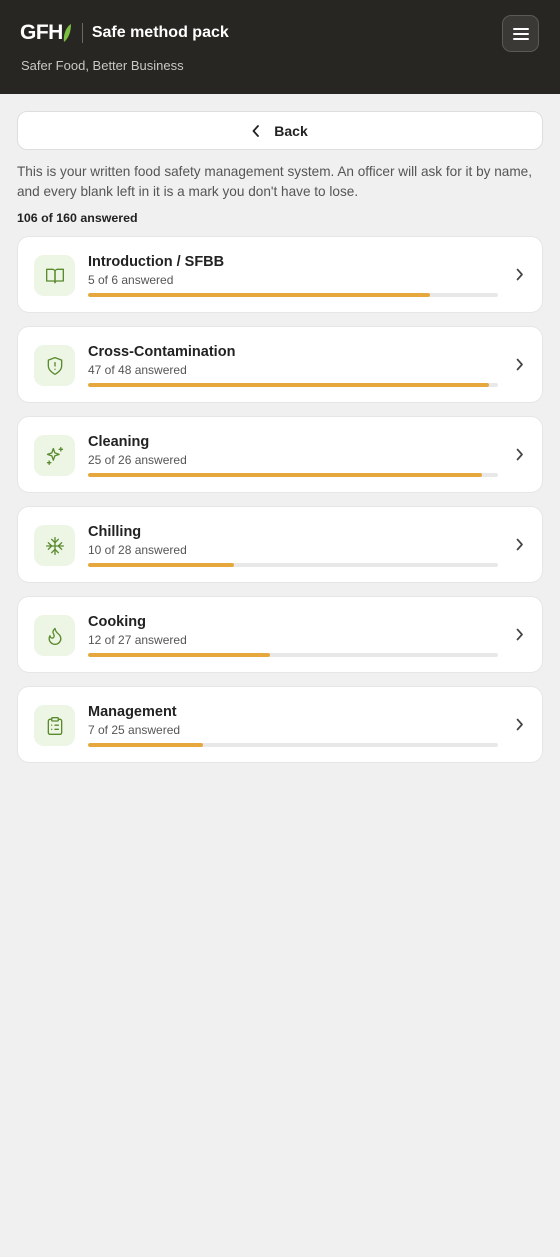 The image size is (560, 1257). What do you see at coordinates (77, 218) in the screenshot?
I see `answered-summary: 106 of 160 answered` at bounding box center [77, 218].